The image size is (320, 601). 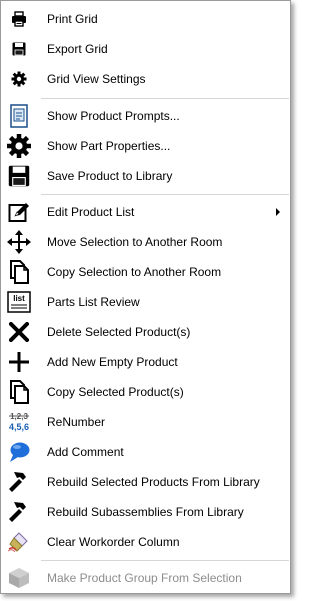 I want to click on gear-large-icon, so click(x=19, y=146).